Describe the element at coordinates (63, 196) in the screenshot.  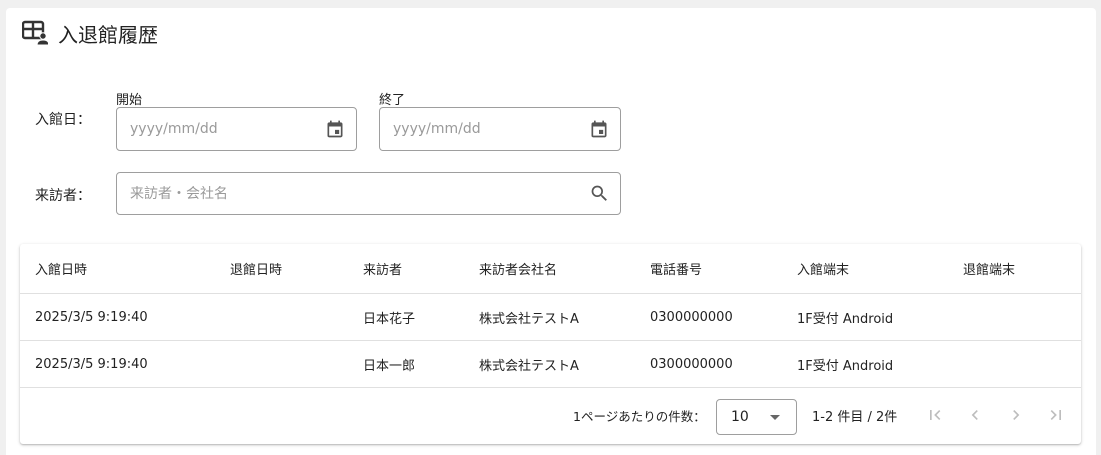
I see `visitor-label: 来訪者：` at that location.